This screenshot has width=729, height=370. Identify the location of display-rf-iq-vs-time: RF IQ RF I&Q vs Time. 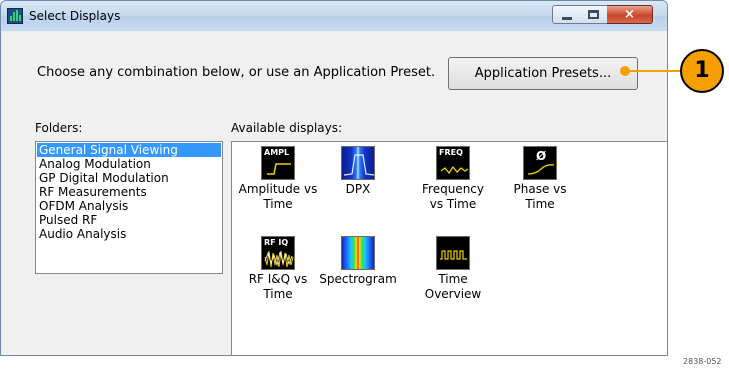
(278, 269).